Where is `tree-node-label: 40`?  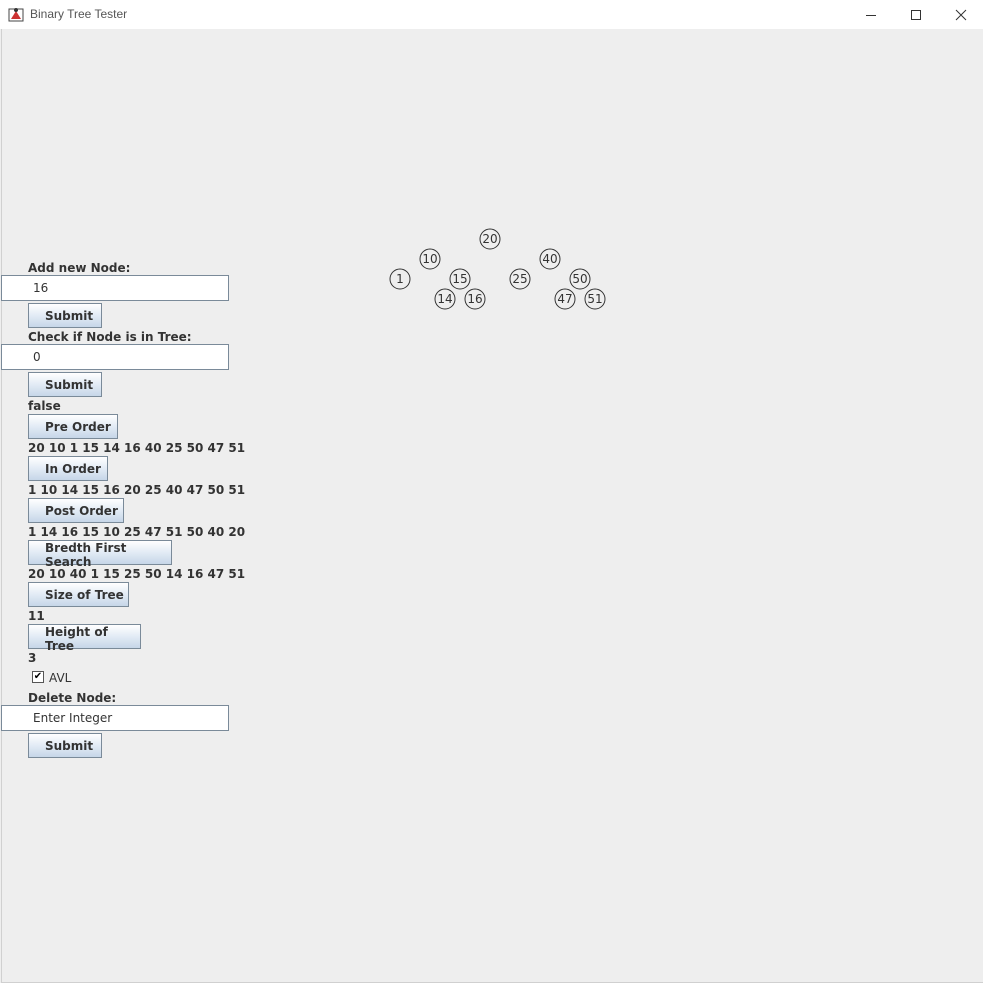
tree-node-label: 40 is located at coordinates (549, 259).